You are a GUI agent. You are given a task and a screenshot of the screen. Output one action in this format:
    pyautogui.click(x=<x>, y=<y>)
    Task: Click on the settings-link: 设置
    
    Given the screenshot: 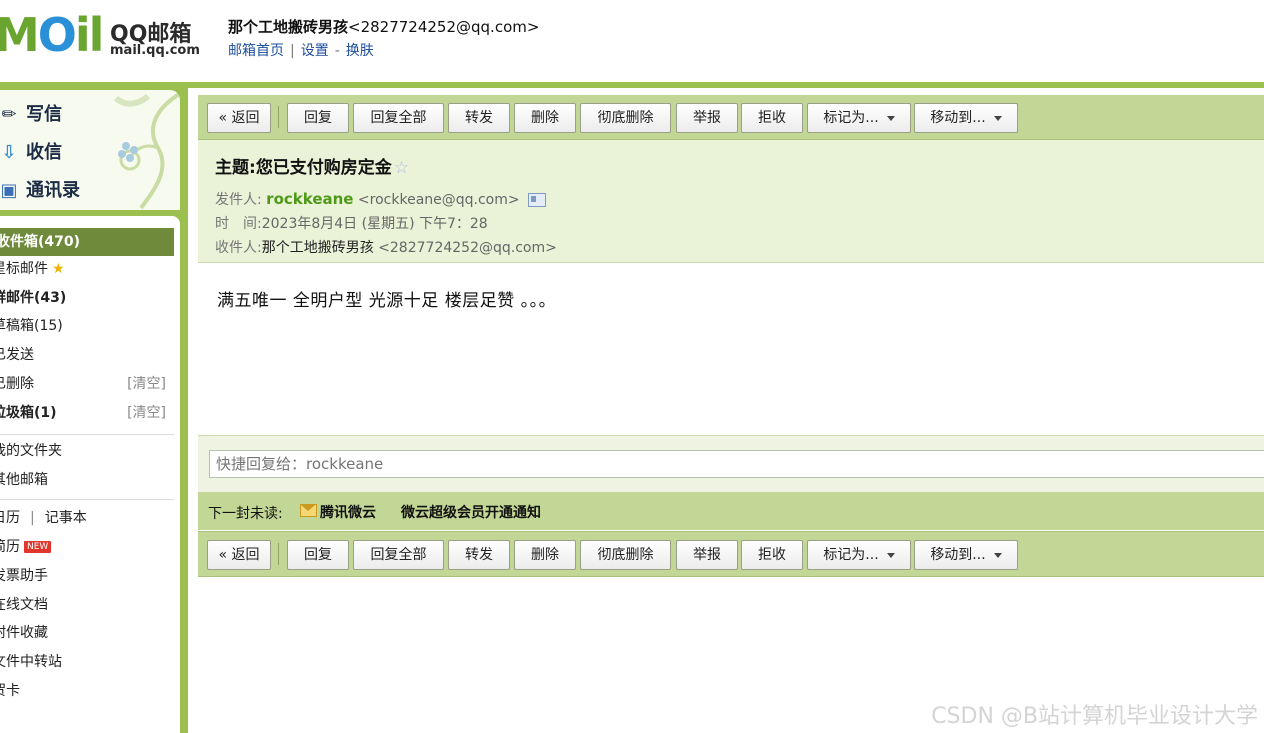 What is the action you would take?
    pyautogui.click(x=315, y=51)
    